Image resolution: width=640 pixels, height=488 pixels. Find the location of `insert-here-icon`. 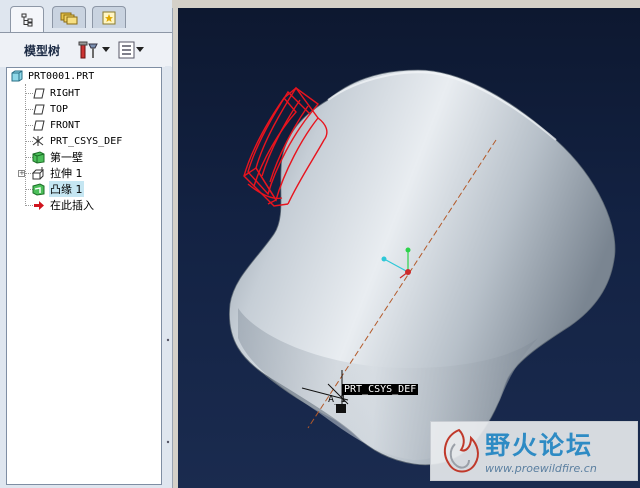

insert-here-icon is located at coordinates (39, 205).